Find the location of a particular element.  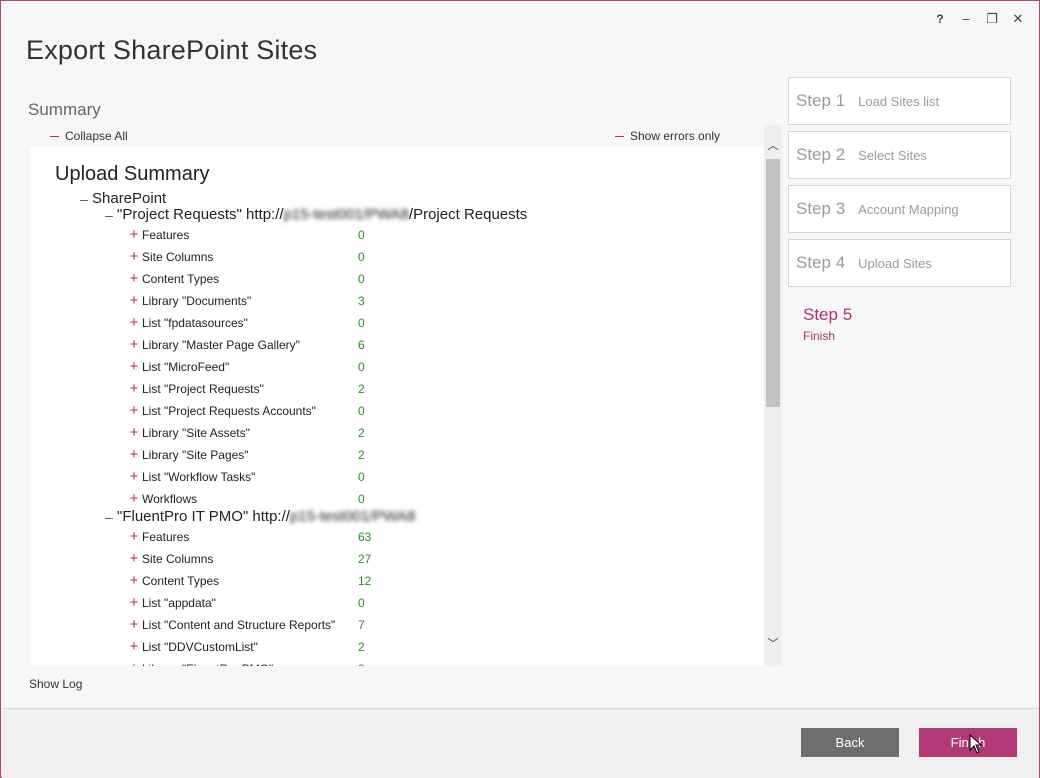

tree-item-count: 3 is located at coordinates (361, 300).